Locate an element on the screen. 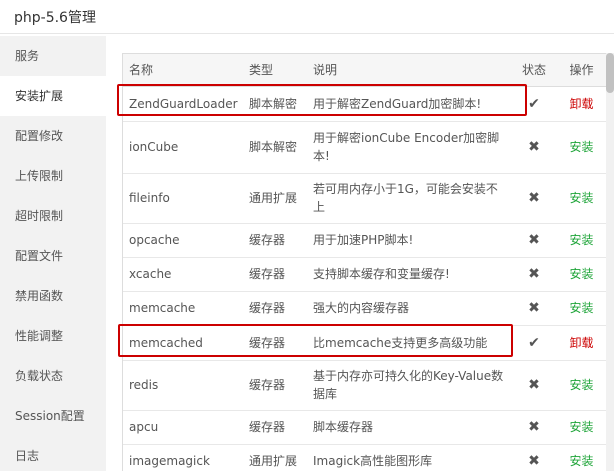  table-header: 名称 类型 说明 状态 操作 is located at coordinates (365, 70).